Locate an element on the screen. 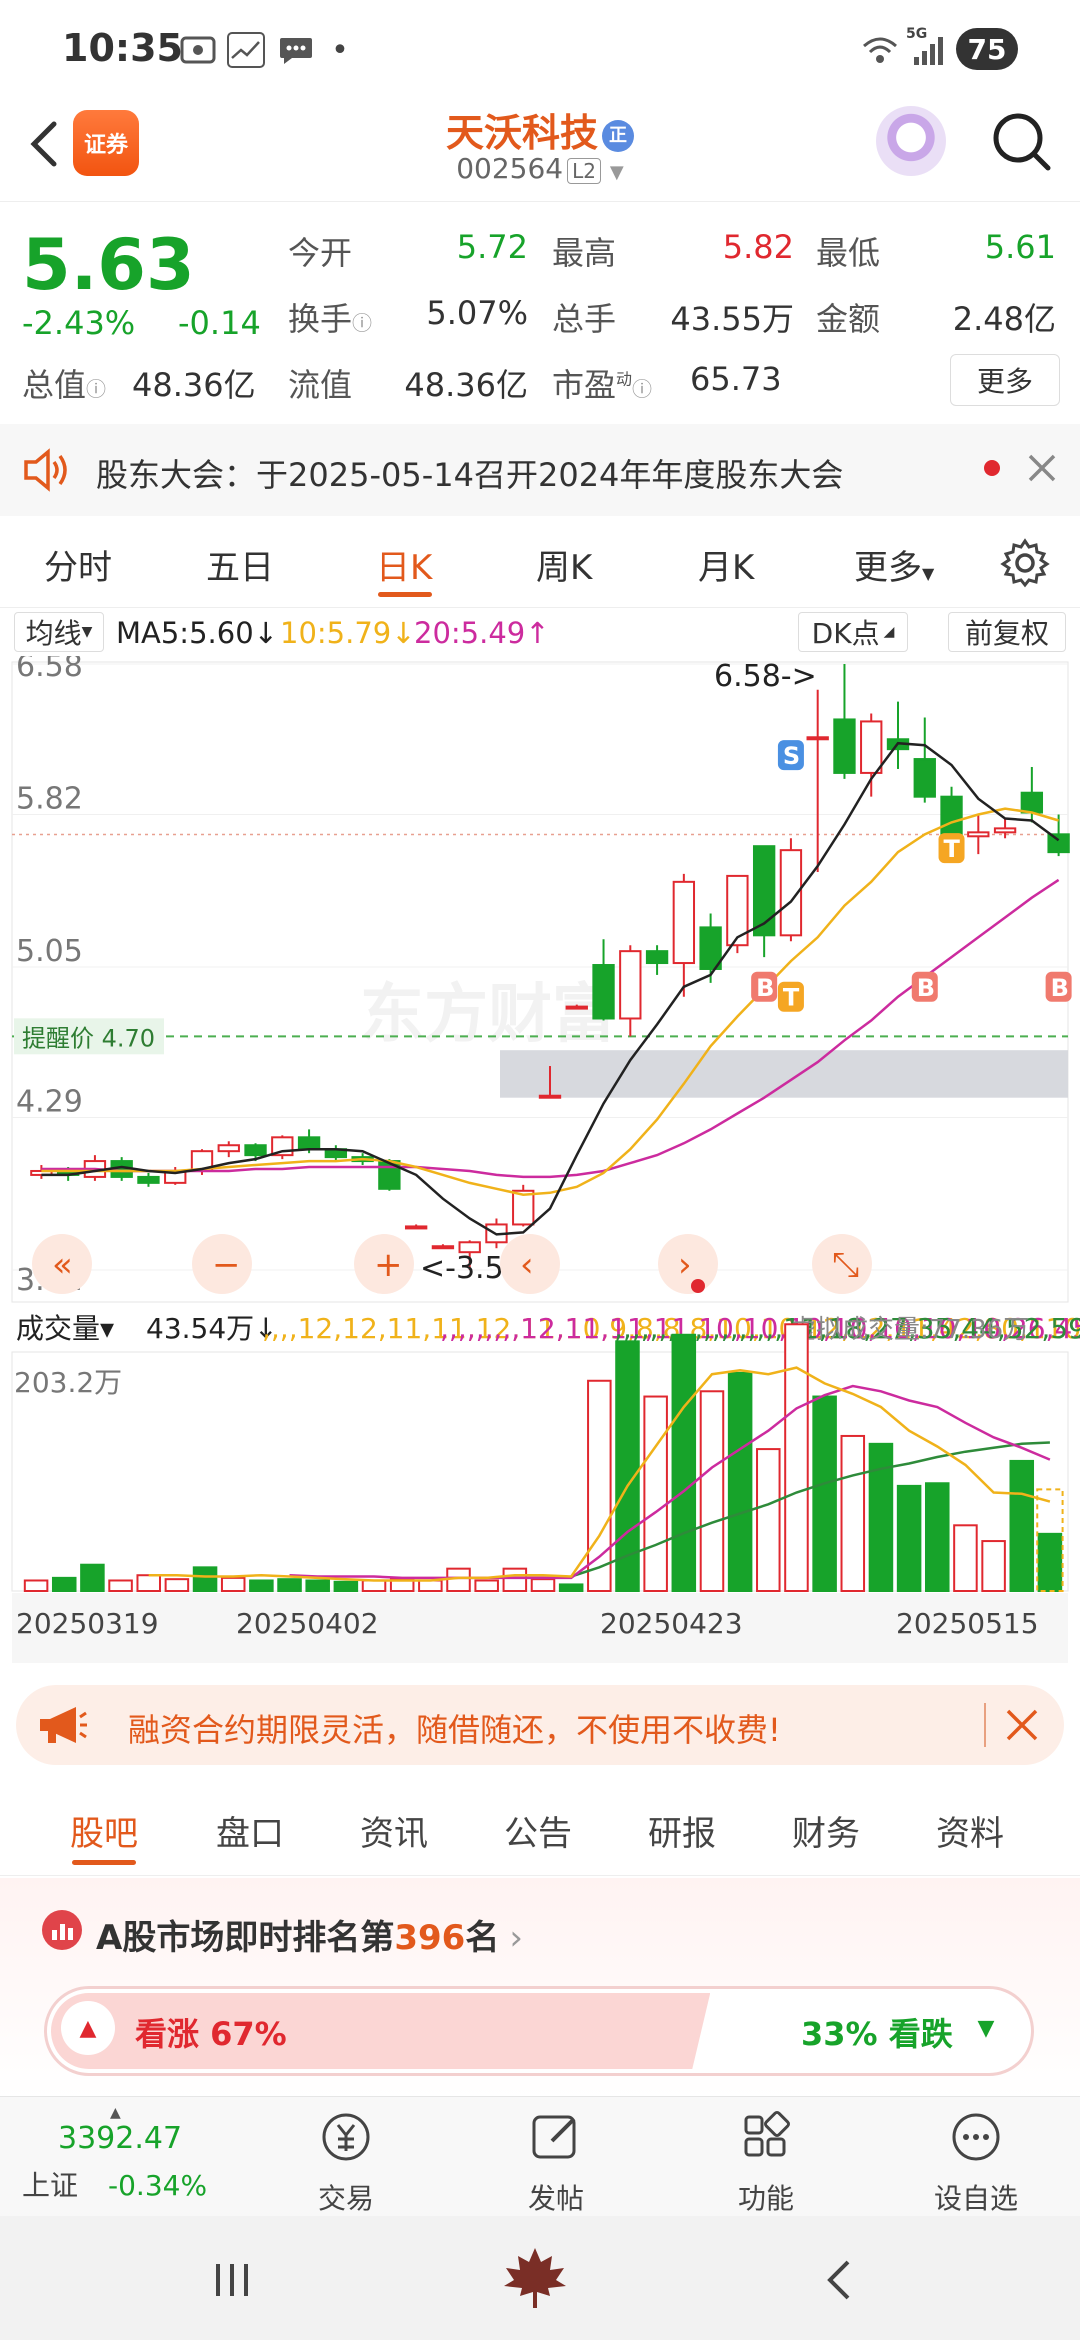 This screenshot has width=1080, height=2340. tab-timeshare: 分时 is located at coordinates (78, 564).